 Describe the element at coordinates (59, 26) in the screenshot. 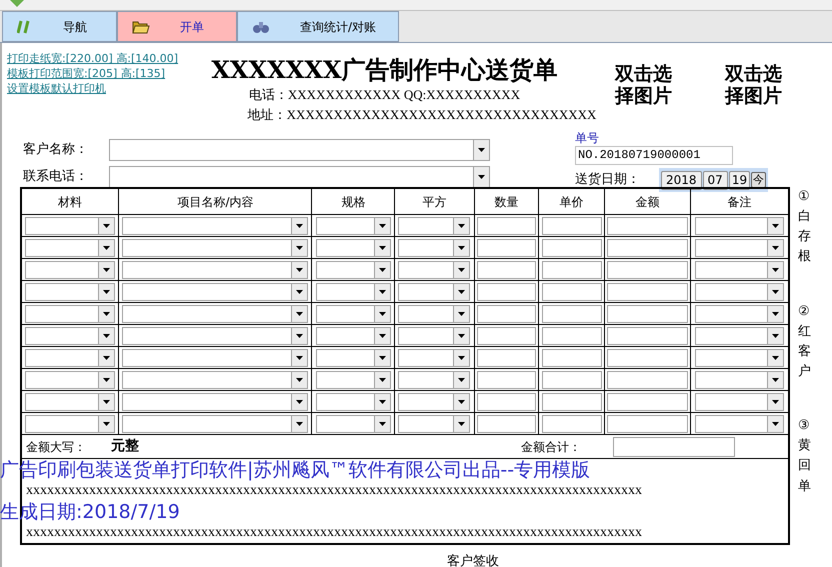

I see `tab: 导航` at that location.